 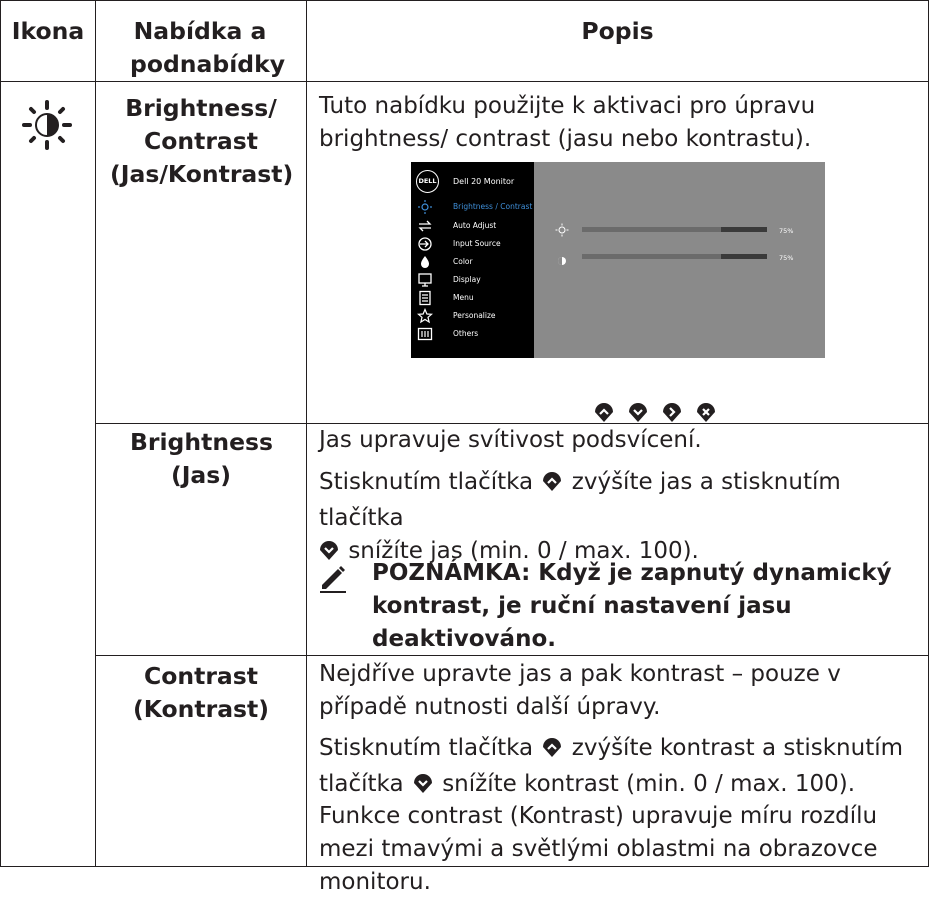 I want to click on osd-item-auto-adjust: Auto Adjust, so click(x=472, y=226).